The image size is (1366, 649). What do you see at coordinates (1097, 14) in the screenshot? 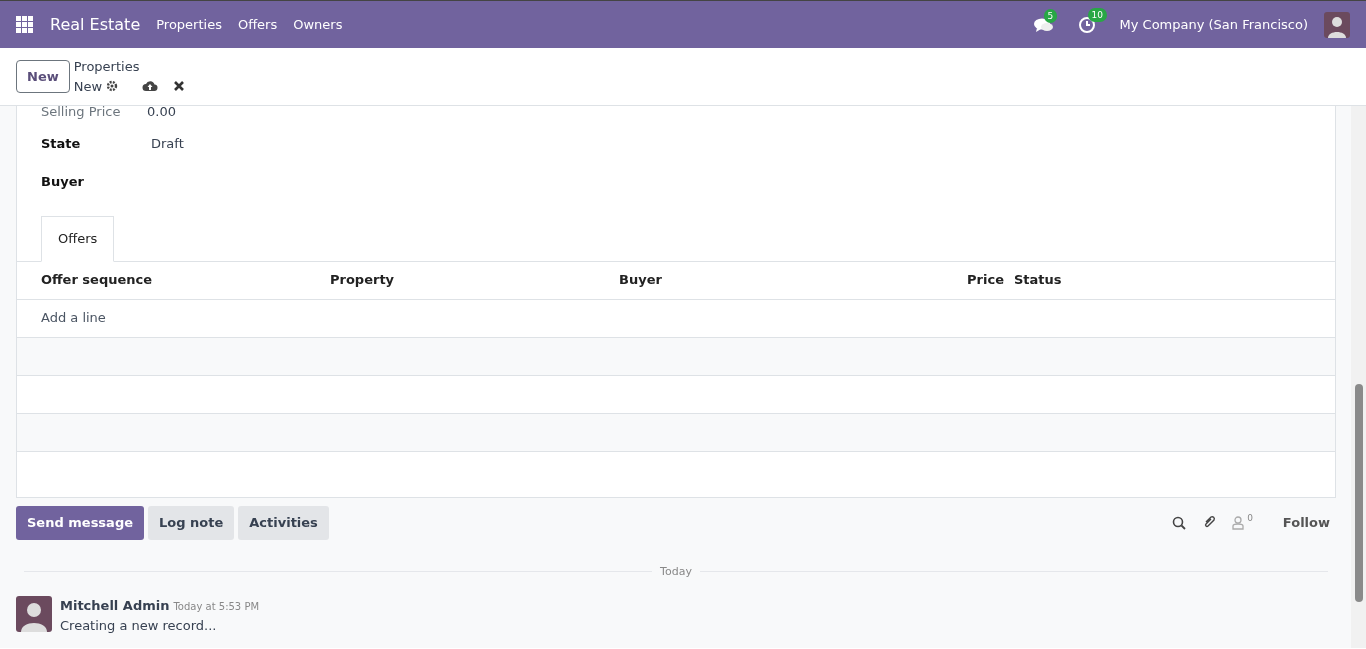
I see `activity-count-badge: 10` at bounding box center [1097, 14].